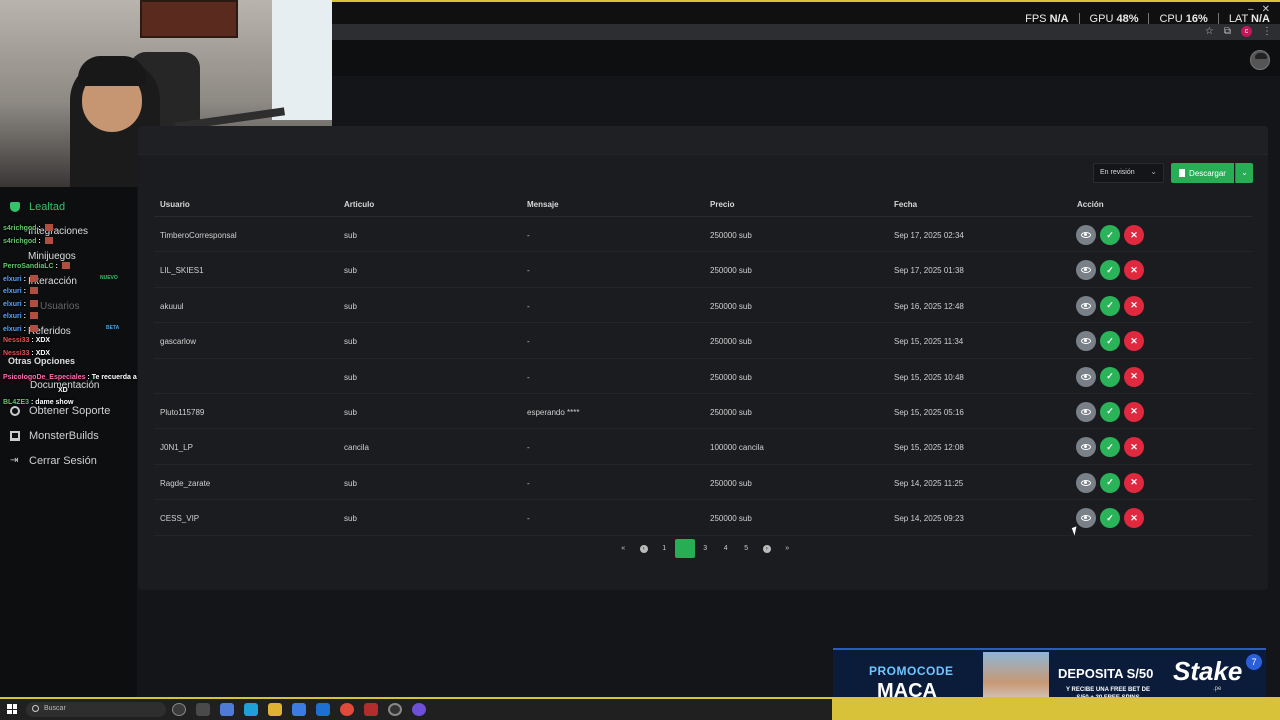 The image size is (1280, 720). Describe the element at coordinates (905, 204) in the screenshot. I see `column-header-fecha: Fecha` at that location.